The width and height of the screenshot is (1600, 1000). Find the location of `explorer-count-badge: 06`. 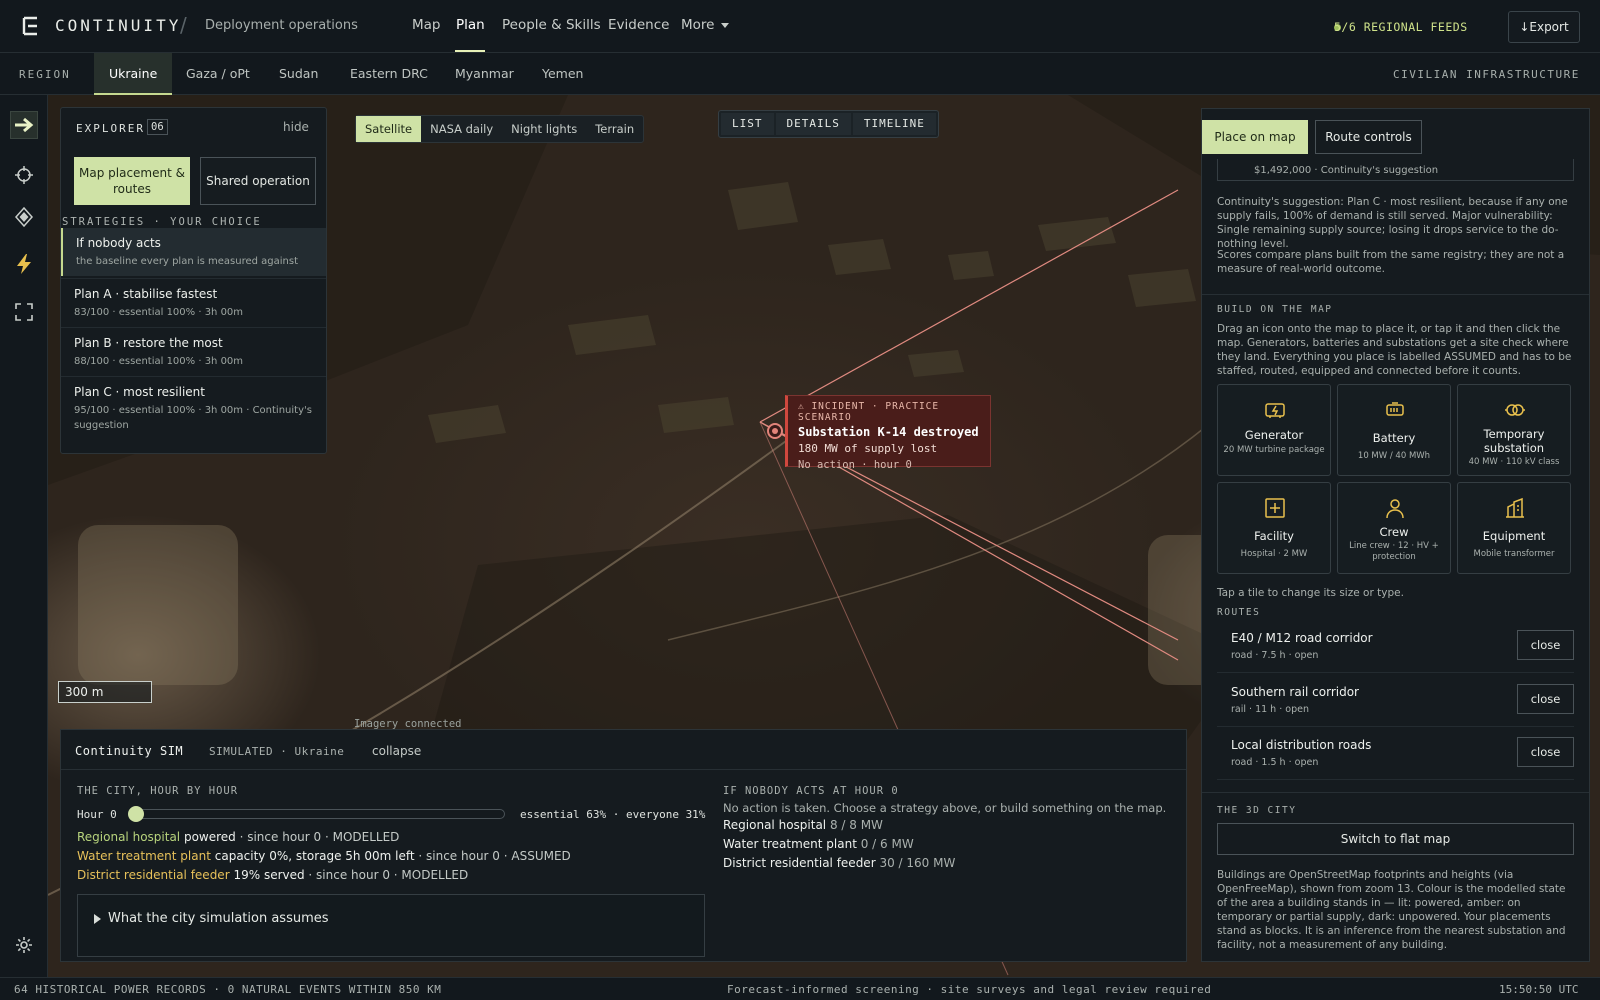

explorer-count-badge: 06 is located at coordinates (157, 127).